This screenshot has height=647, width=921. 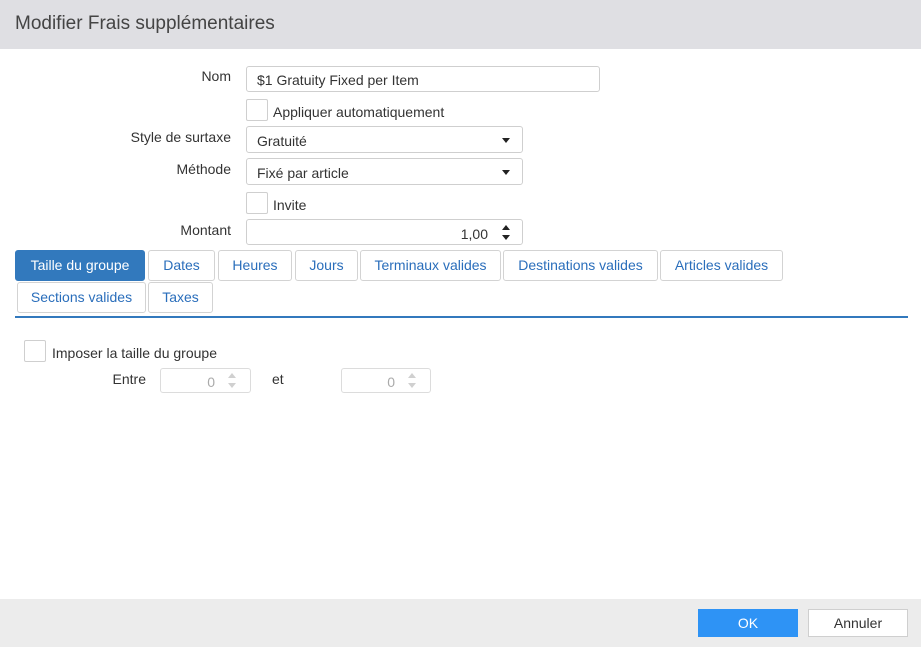 I want to click on min-group-size-value: 0, so click(x=211, y=382).